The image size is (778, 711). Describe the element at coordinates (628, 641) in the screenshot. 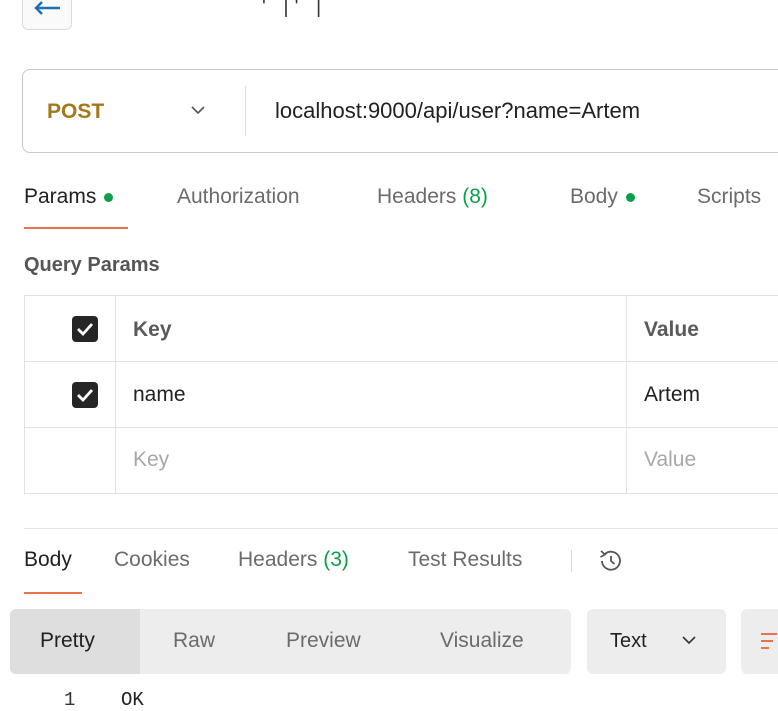

I see `format-select-label: Text` at that location.